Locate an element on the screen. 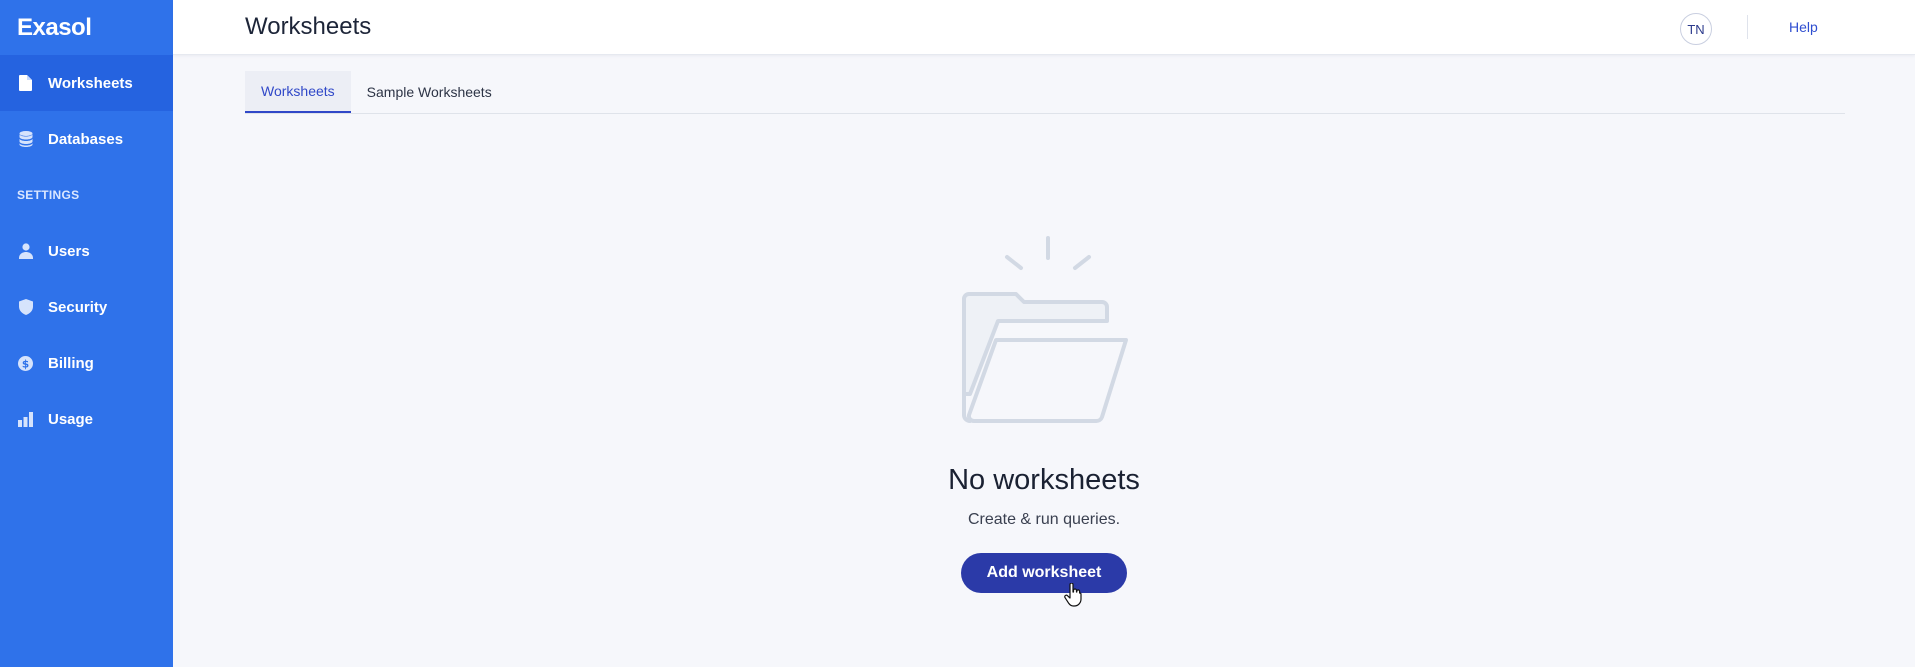  top-header: Worksheets TN Help is located at coordinates (1044, 27).